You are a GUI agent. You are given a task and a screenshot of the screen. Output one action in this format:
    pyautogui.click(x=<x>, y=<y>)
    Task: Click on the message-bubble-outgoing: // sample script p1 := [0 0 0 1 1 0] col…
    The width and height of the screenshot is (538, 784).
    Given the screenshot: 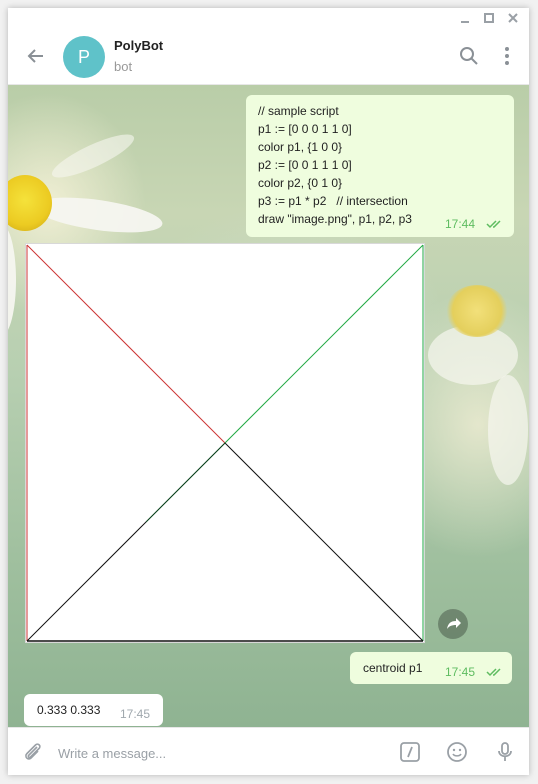 What is the action you would take?
    pyautogui.click(x=380, y=166)
    